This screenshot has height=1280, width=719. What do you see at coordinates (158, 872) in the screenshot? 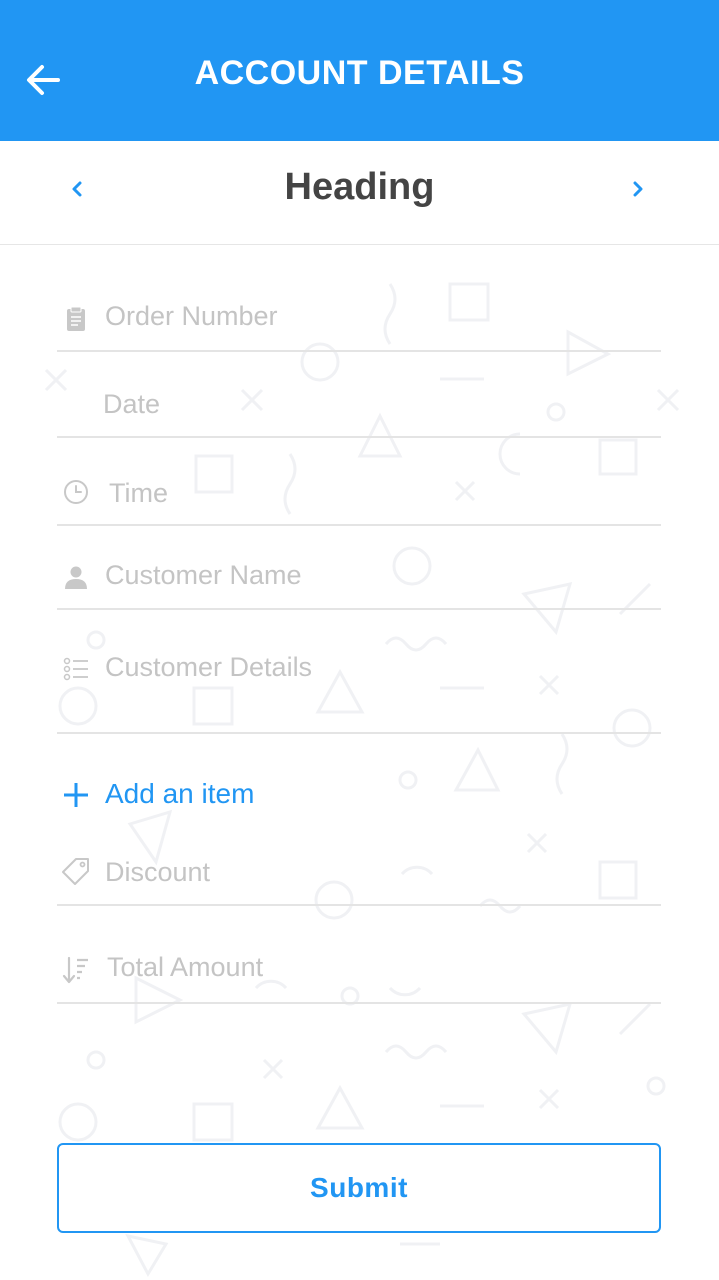
I see `discount-placeholder: Discount` at bounding box center [158, 872].